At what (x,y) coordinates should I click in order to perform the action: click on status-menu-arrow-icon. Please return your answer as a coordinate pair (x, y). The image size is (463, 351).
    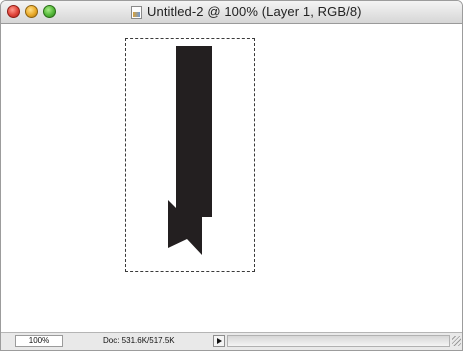
    Looking at the image, I should click on (219, 341).